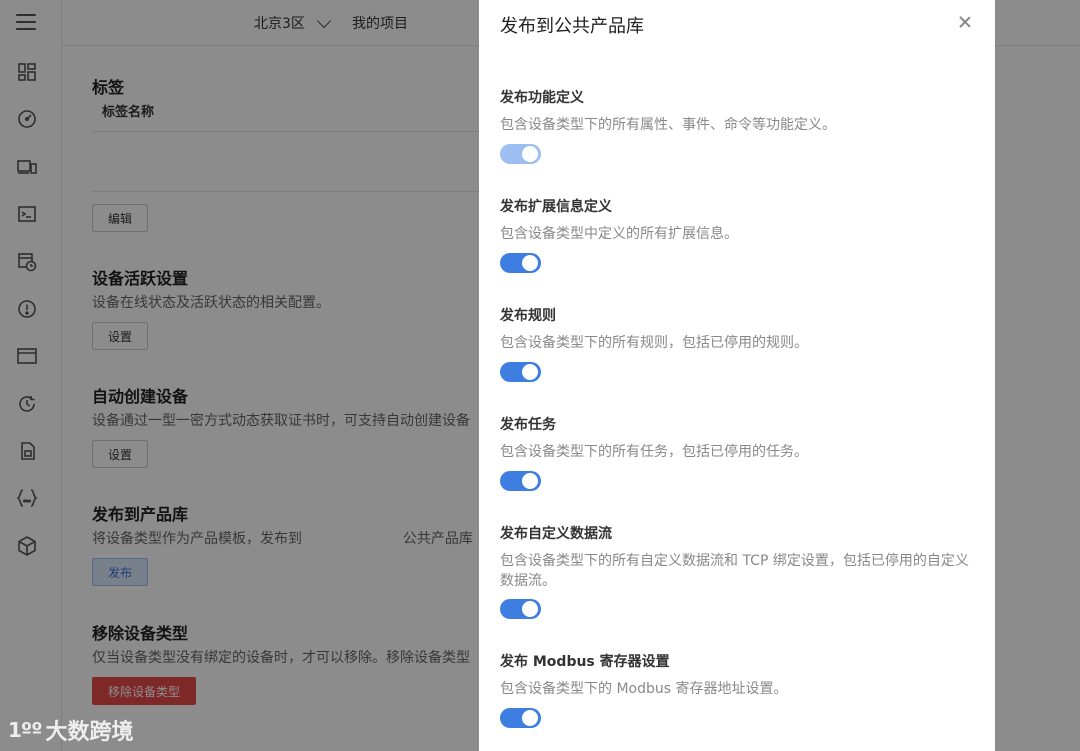  What do you see at coordinates (556, 207) in the screenshot?
I see `option-title: 发布扩展信息定义` at bounding box center [556, 207].